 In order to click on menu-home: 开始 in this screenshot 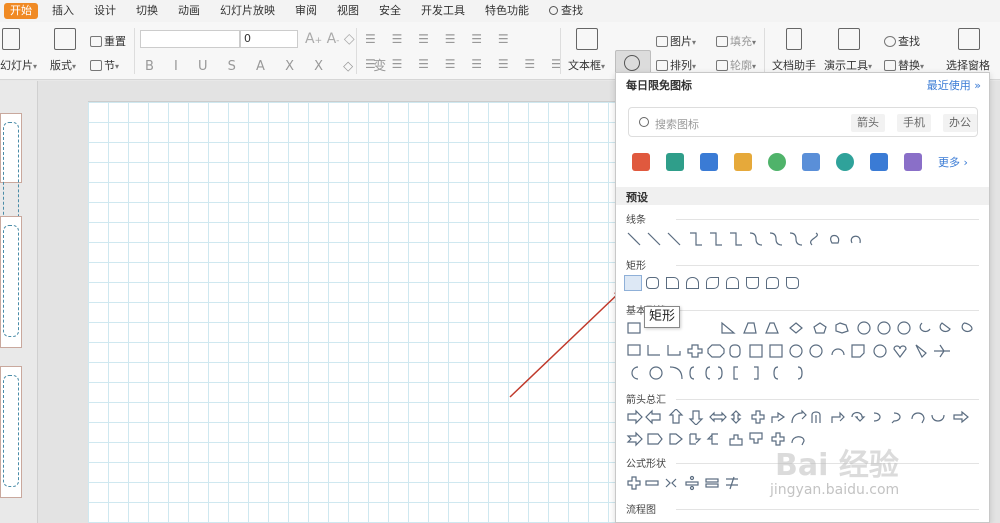, I will do `click(21, 11)`.